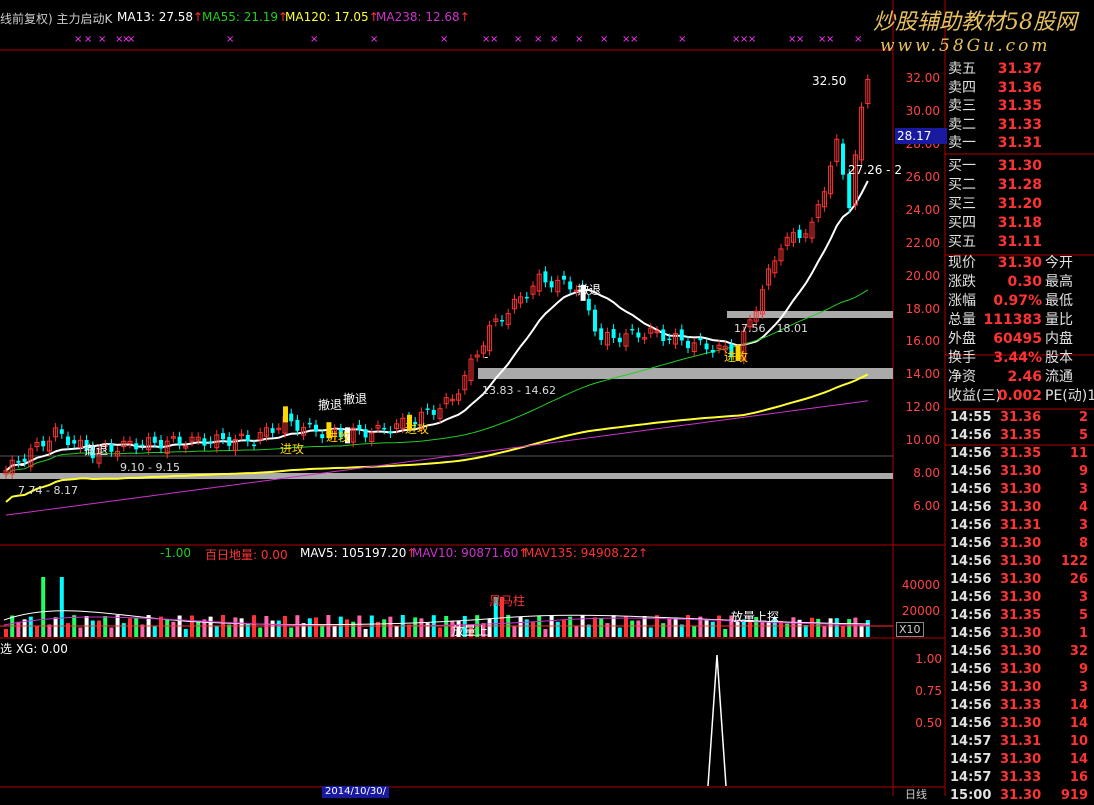 The height and width of the screenshot is (805, 1094). What do you see at coordinates (962, 358) in the screenshot?
I see `panel-label: 换手` at bounding box center [962, 358].